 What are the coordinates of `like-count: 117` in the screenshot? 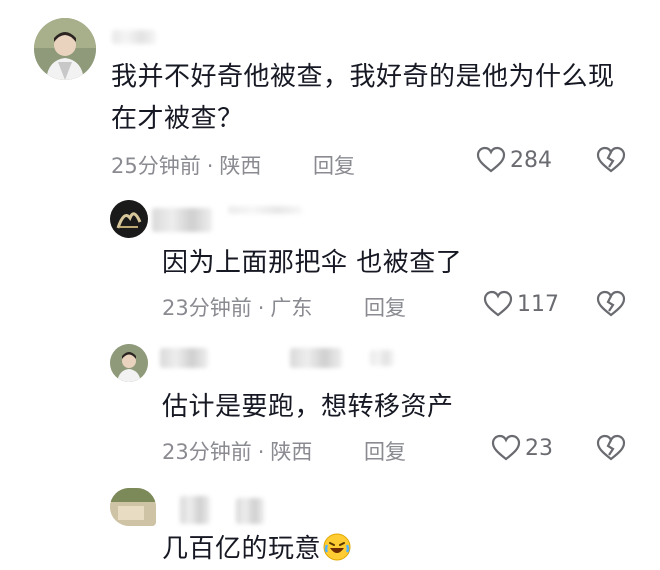 It's located at (538, 304).